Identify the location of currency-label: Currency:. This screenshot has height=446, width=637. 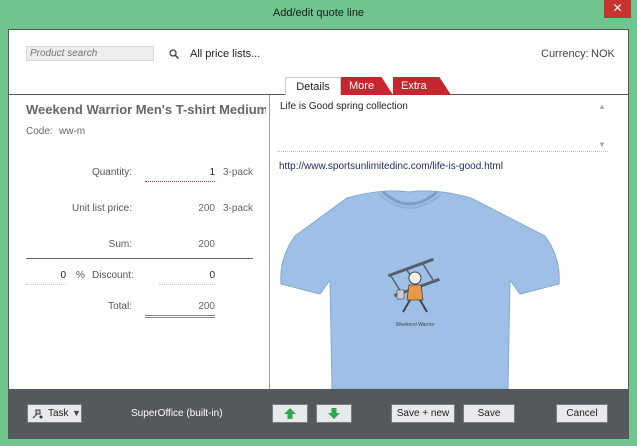
(565, 54).